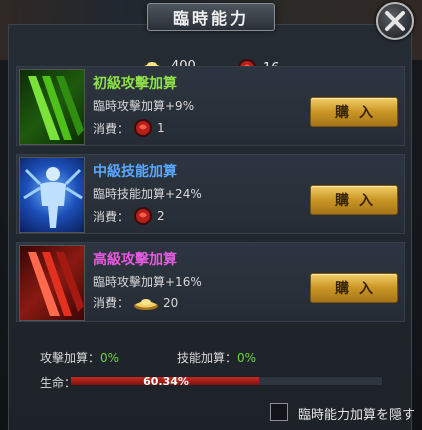 The height and width of the screenshot is (430, 422). What do you see at coordinates (135, 260) in the screenshot?
I see `item-name: 高級攻擊加算` at bounding box center [135, 260].